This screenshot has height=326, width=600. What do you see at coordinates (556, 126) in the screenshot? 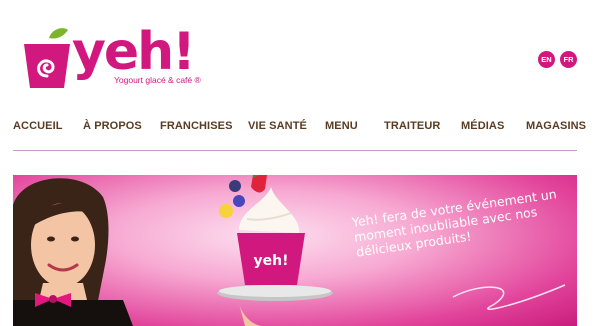
I see `nav-item-magasins: MAGASINS` at bounding box center [556, 126].